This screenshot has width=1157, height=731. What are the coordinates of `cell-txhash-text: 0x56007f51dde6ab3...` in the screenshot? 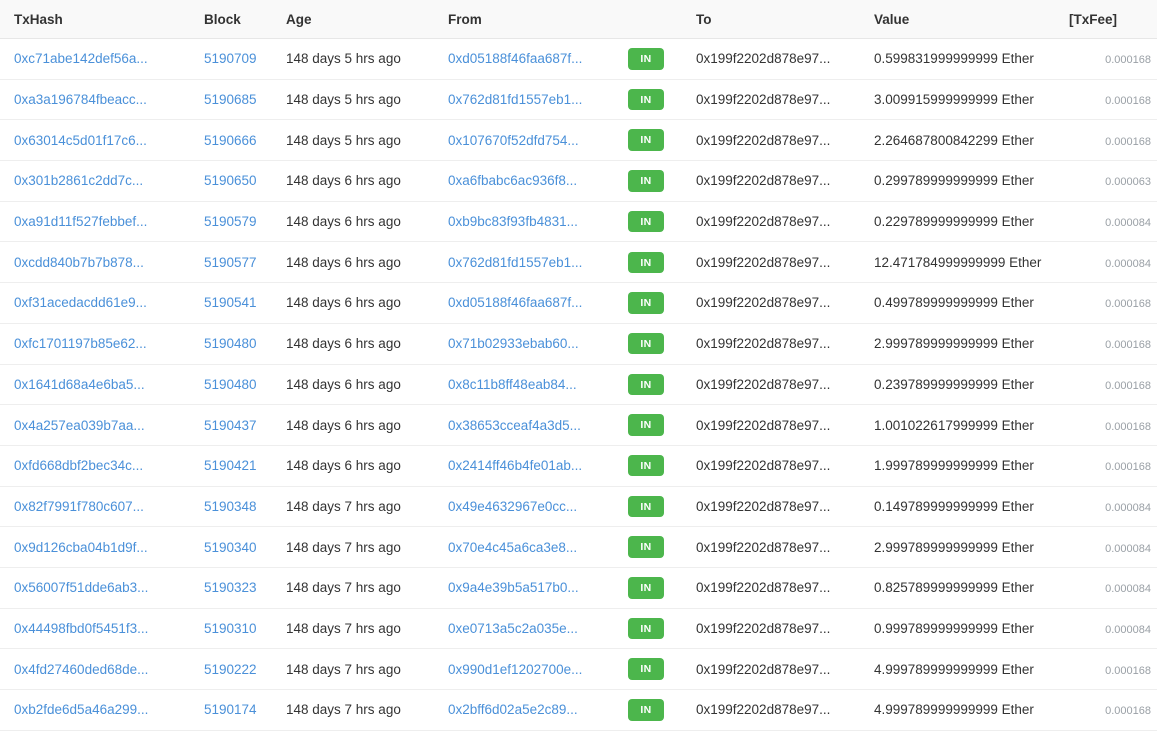 It's located at (81, 587).